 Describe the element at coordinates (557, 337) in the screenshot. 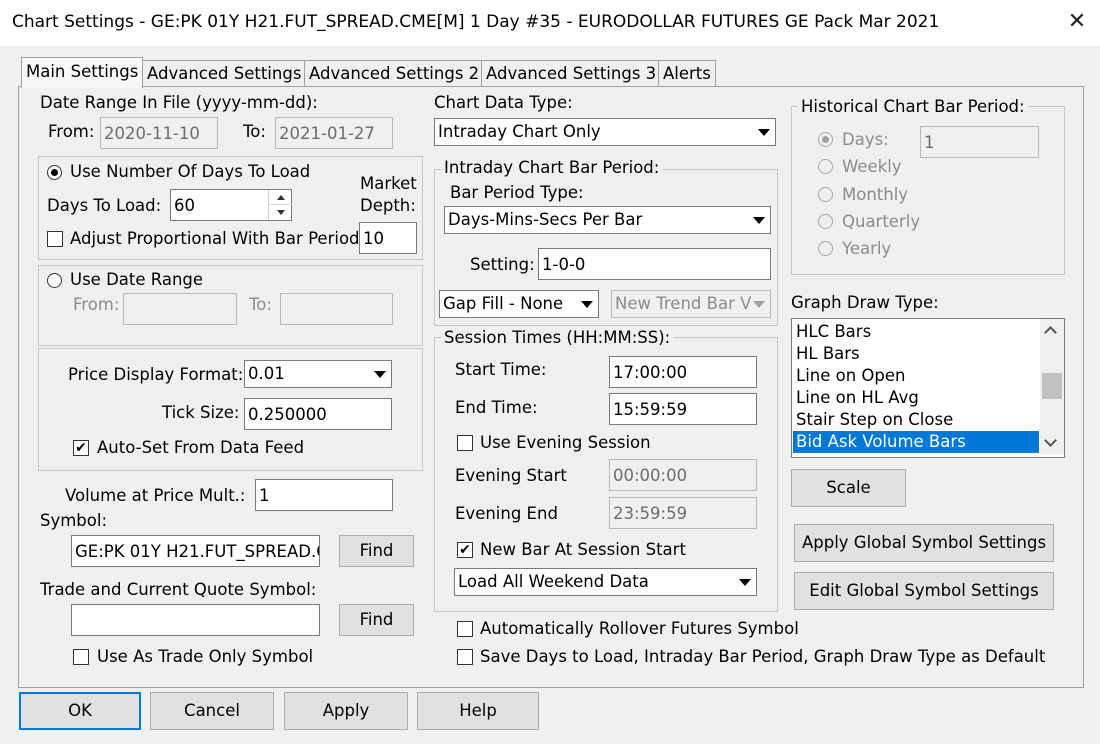

I see `session-times-legend: Session Times (HH:MM:SS):` at that location.